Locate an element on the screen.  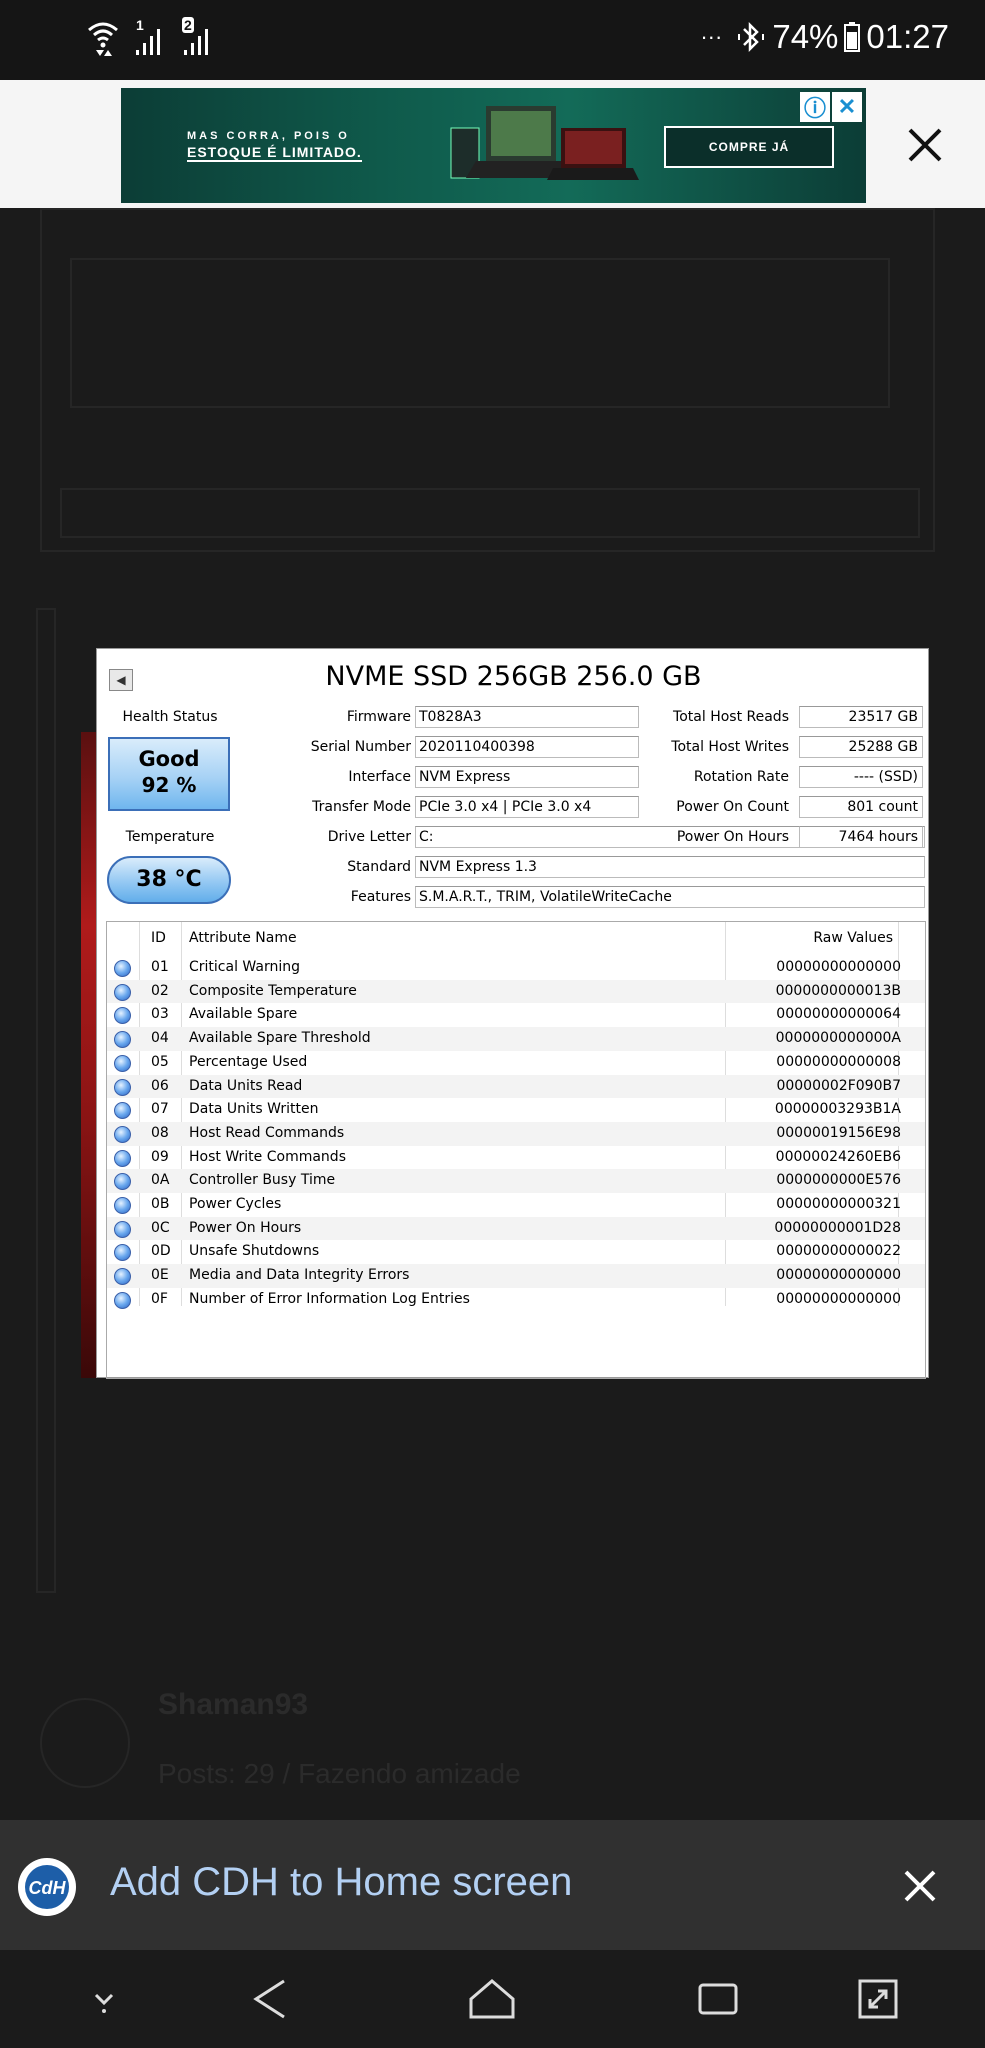
power-on-hours-field: 7464 hours is located at coordinates (861, 837).